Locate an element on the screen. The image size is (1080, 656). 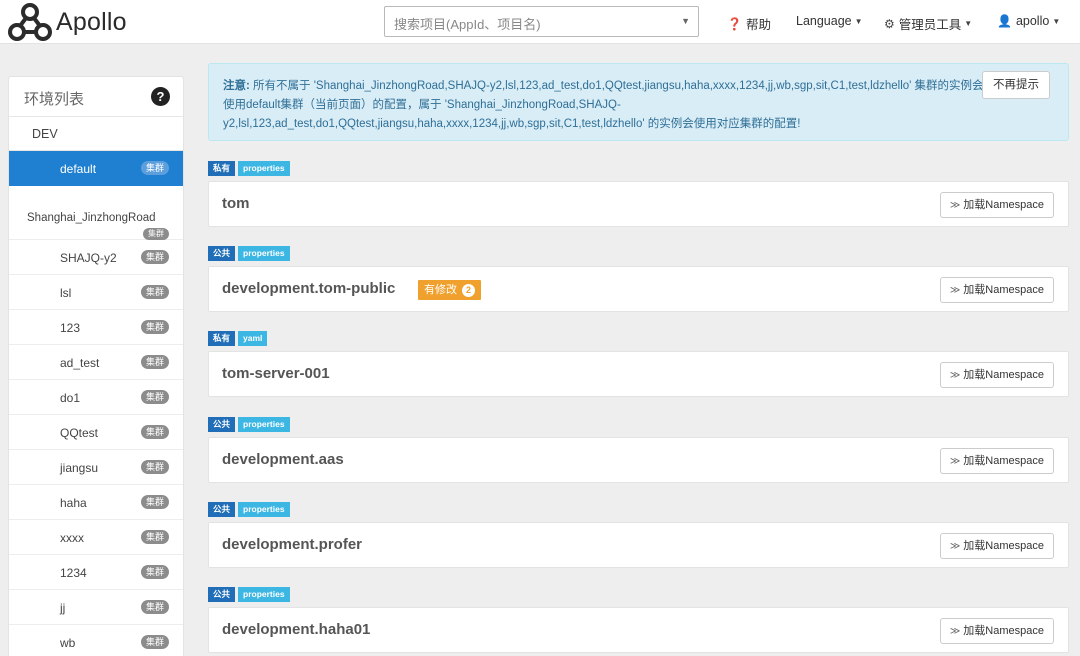
sidebar-item-cluster: jj 集群 is located at coordinates (96, 607).